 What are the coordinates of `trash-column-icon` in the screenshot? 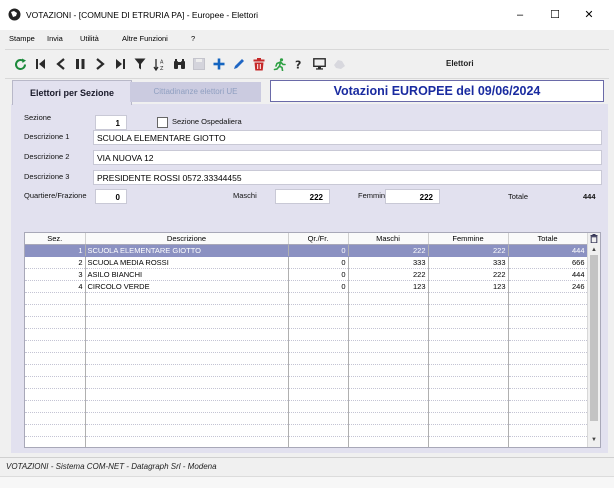 It's located at (594, 238).